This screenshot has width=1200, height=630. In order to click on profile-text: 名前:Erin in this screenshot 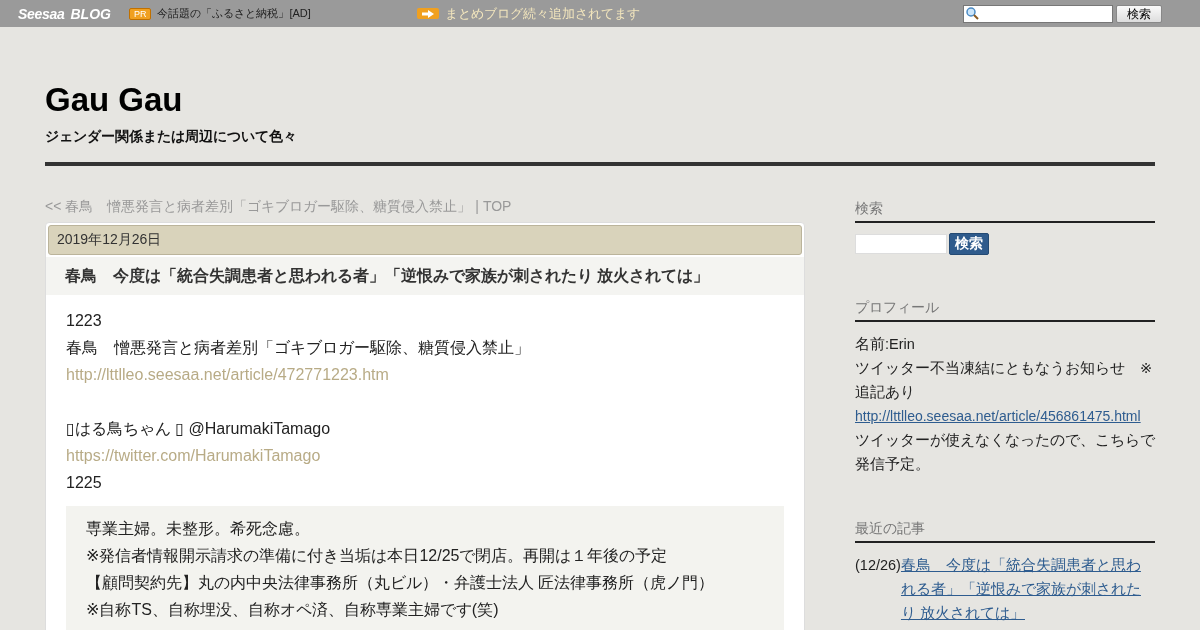, I will do `click(885, 344)`.